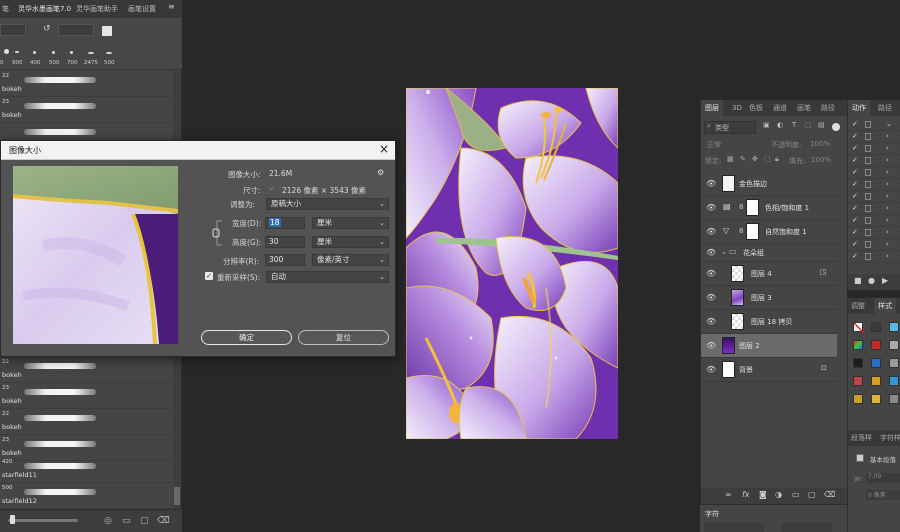 Image resolution: width=900 pixels, height=532 pixels. I want to click on resample-select: 自动 ⌄, so click(327, 277).